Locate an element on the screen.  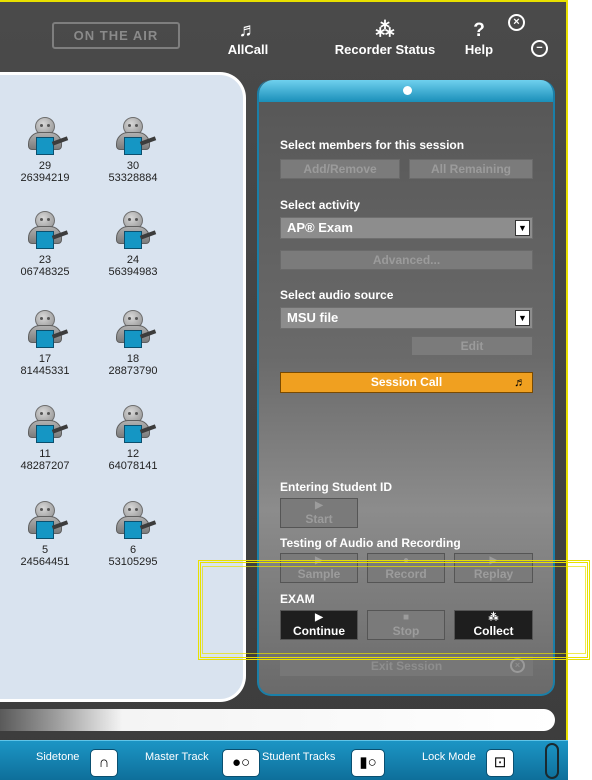
collect-icon: ⁂ is located at coordinates (493, 617).